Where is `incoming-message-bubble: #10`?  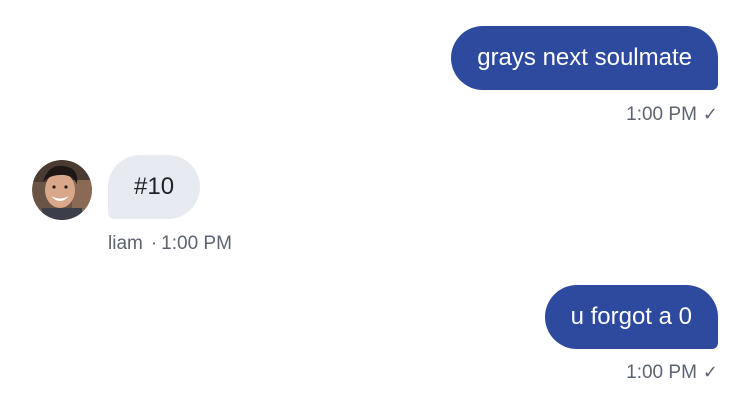
incoming-message-bubble: #10 is located at coordinates (154, 187).